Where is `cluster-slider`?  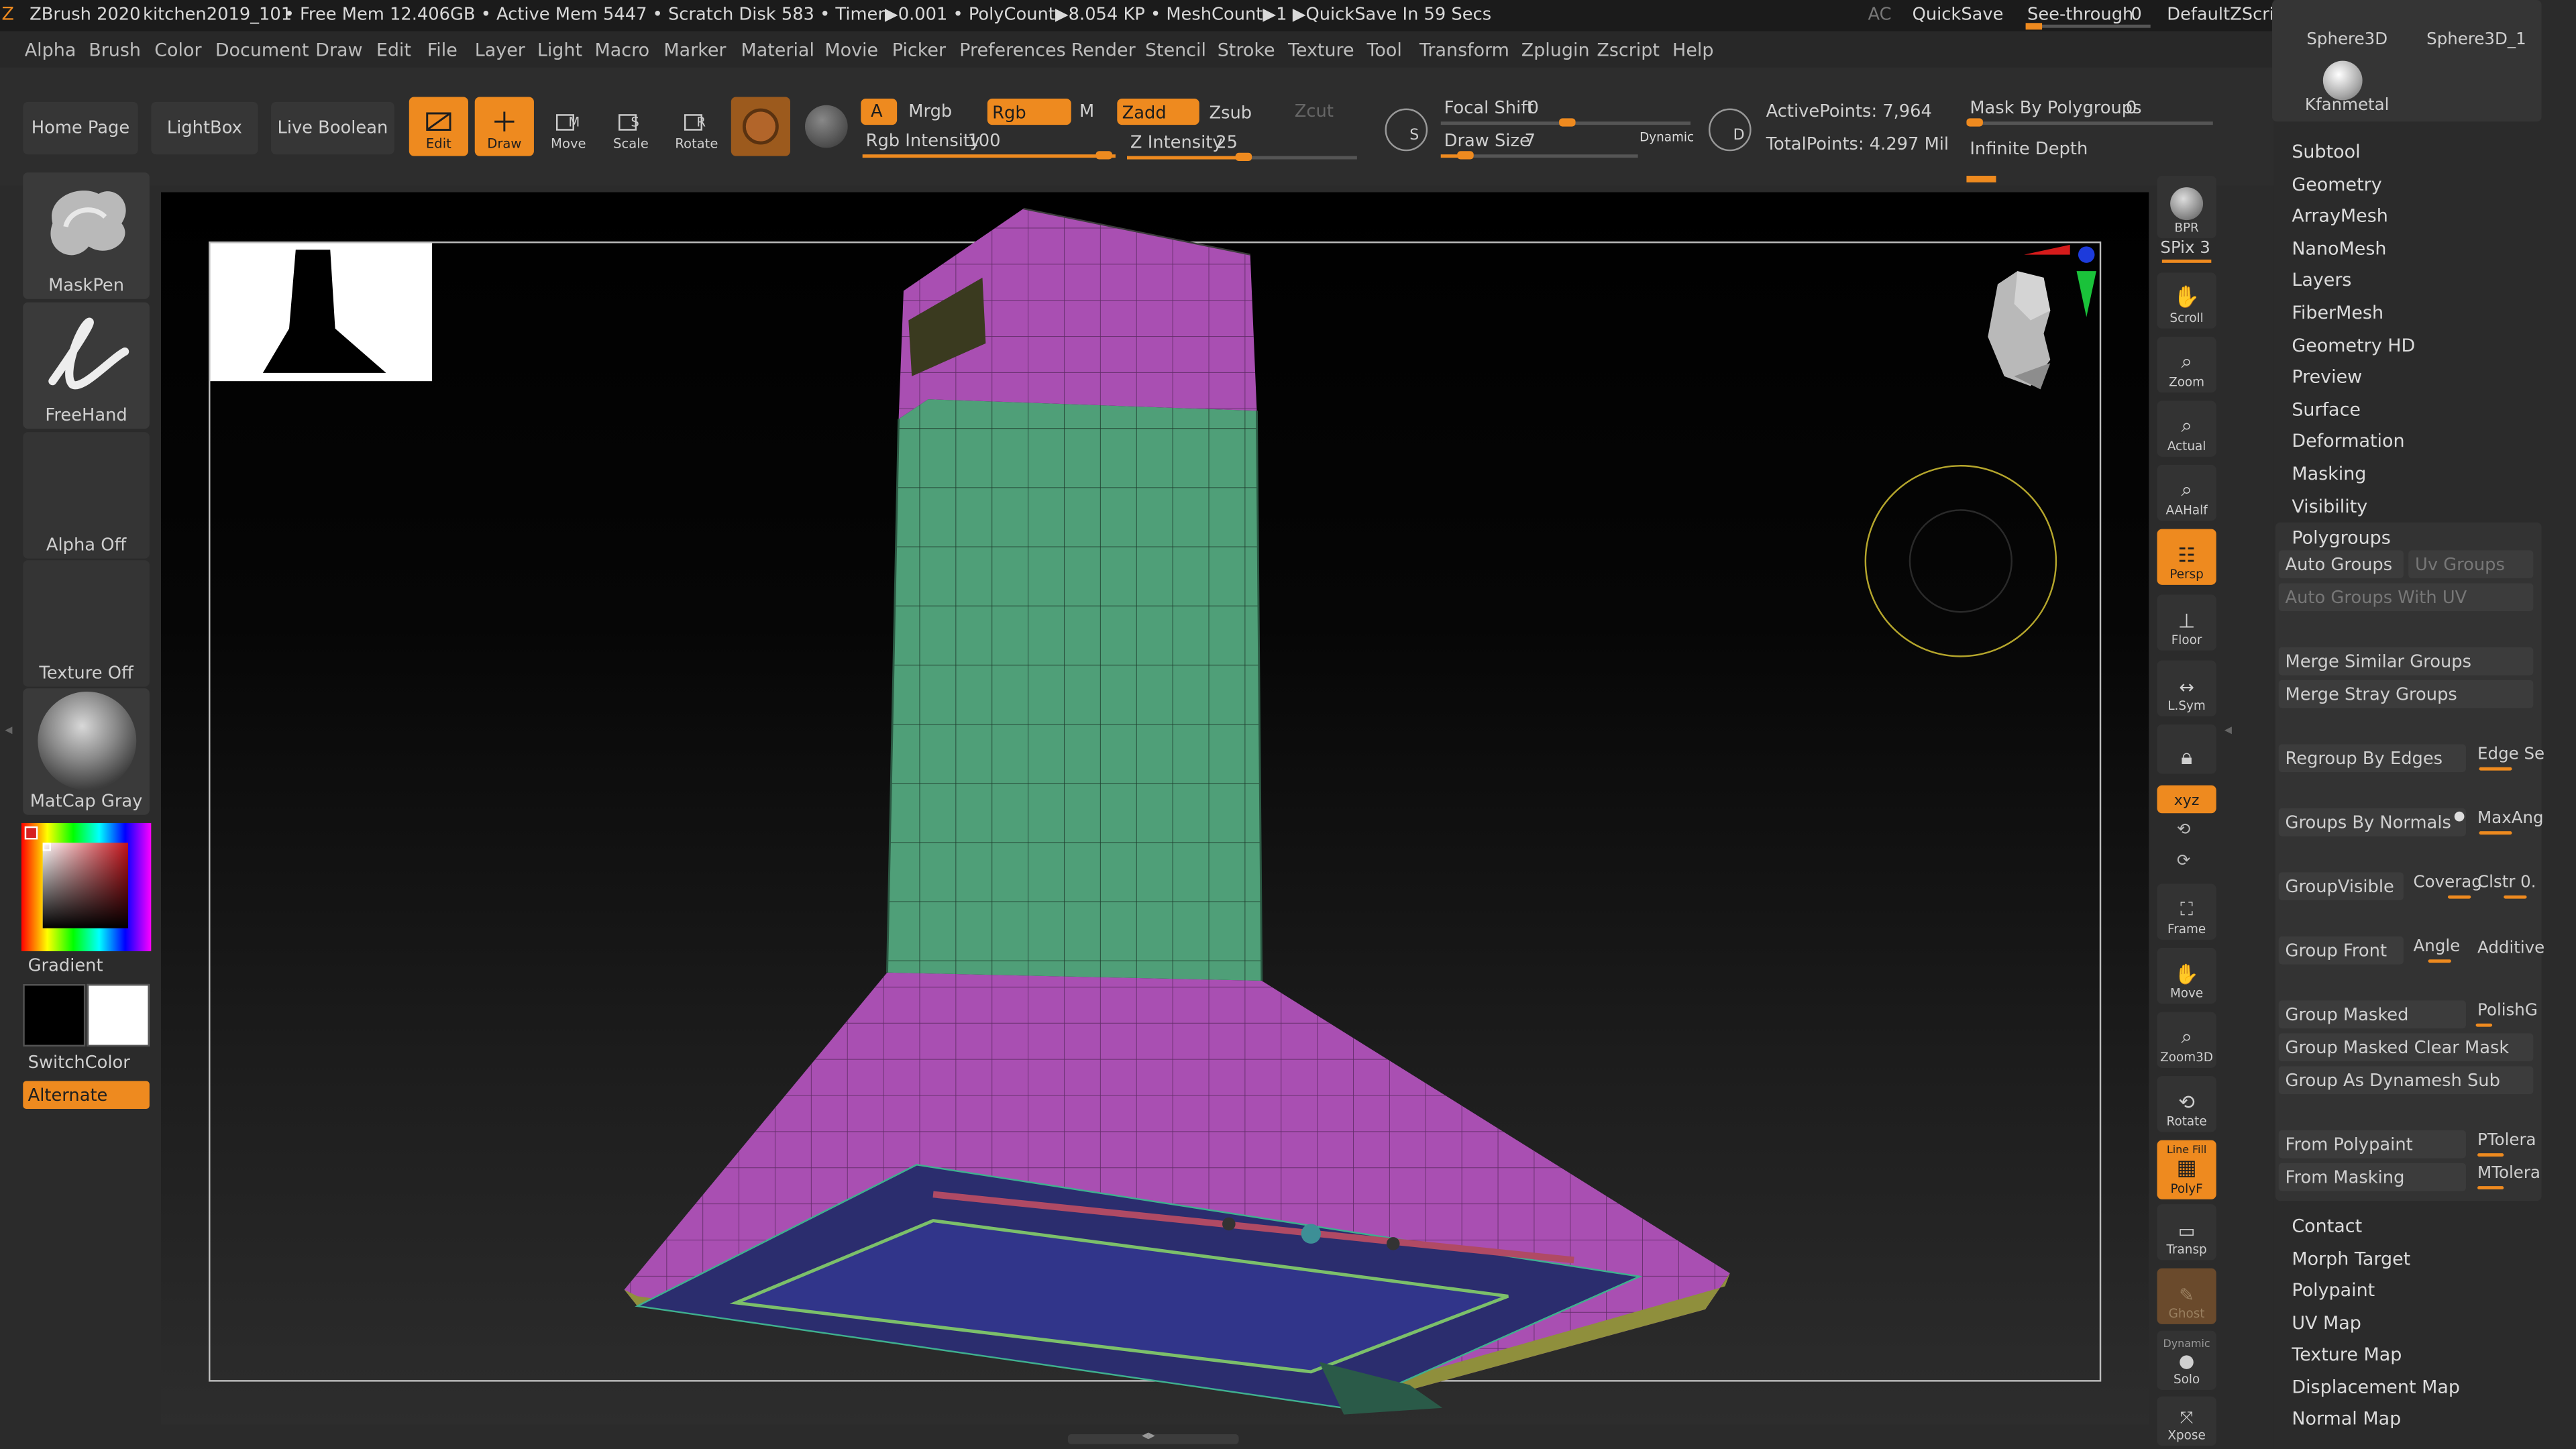
cluster-slider is located at coordinates (2515, 897).